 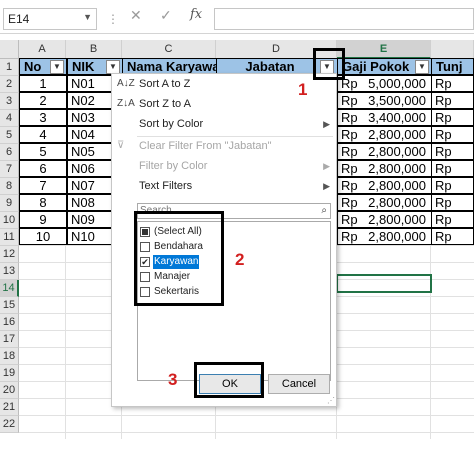 I want to click on row-header-7: 7, so click(x=9, y=169).